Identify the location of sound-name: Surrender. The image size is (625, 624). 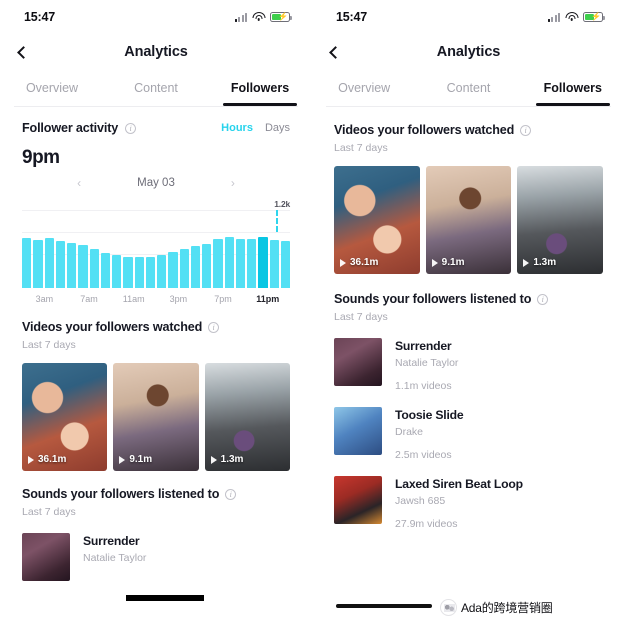
(111, 541).